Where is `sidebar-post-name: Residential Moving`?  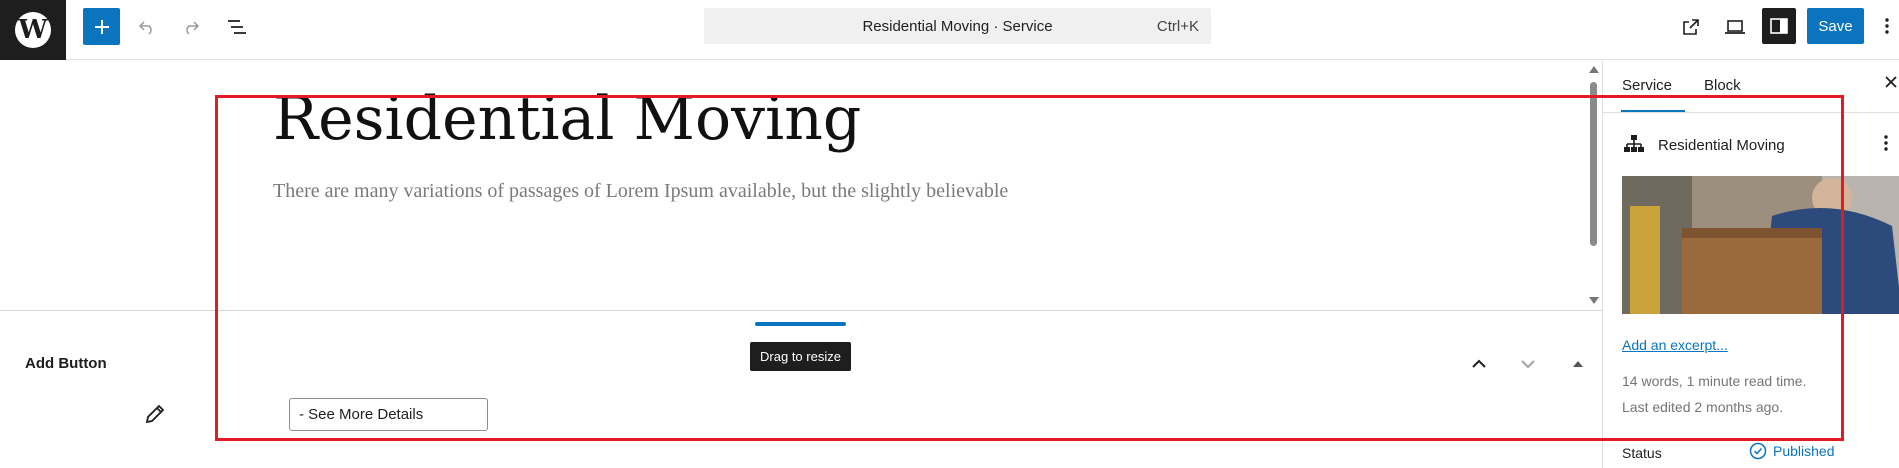 sidebar-post-name: Residential Moving is located at coordinates (1721, 145).